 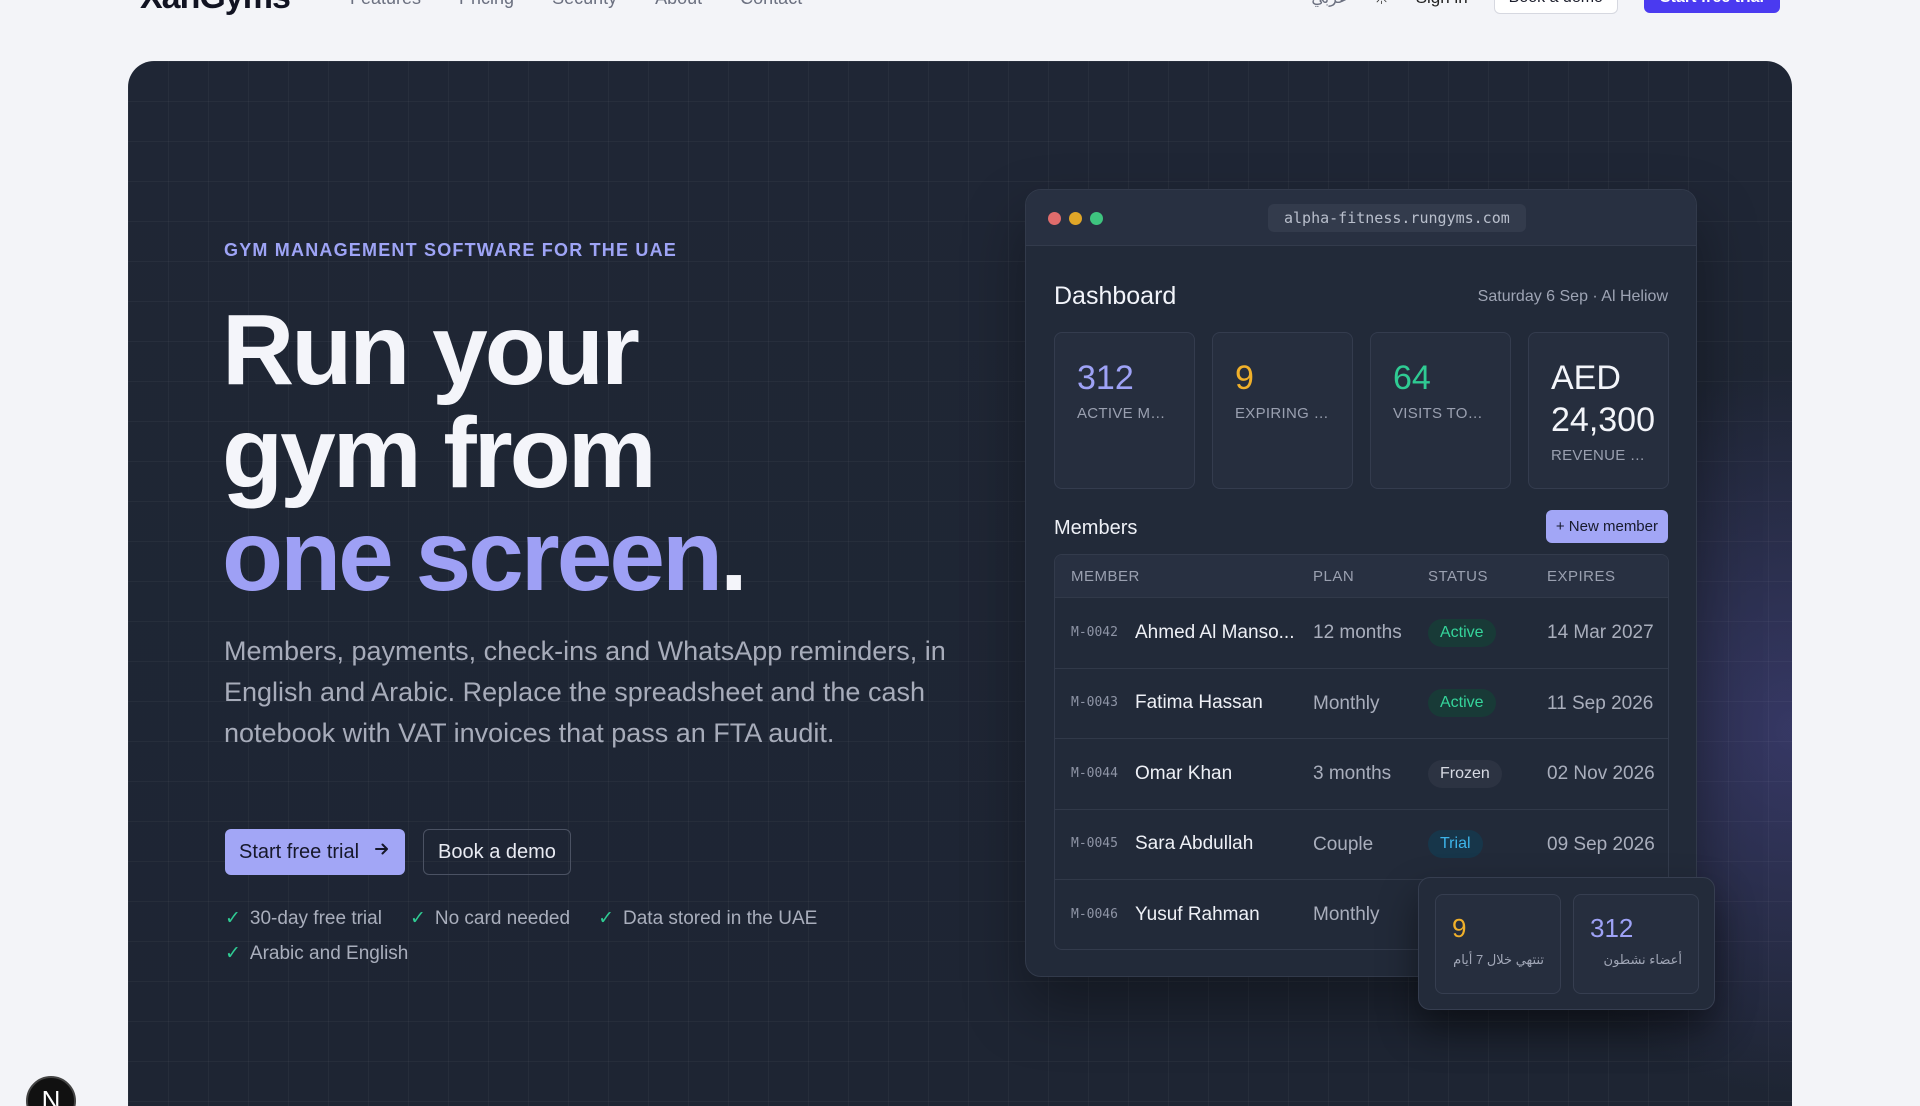 What do you see at coordinates (1555, 7) in the screenshot?
I see `nav-book-demo-button: Book a demo` at bounding box center [1555, 7].